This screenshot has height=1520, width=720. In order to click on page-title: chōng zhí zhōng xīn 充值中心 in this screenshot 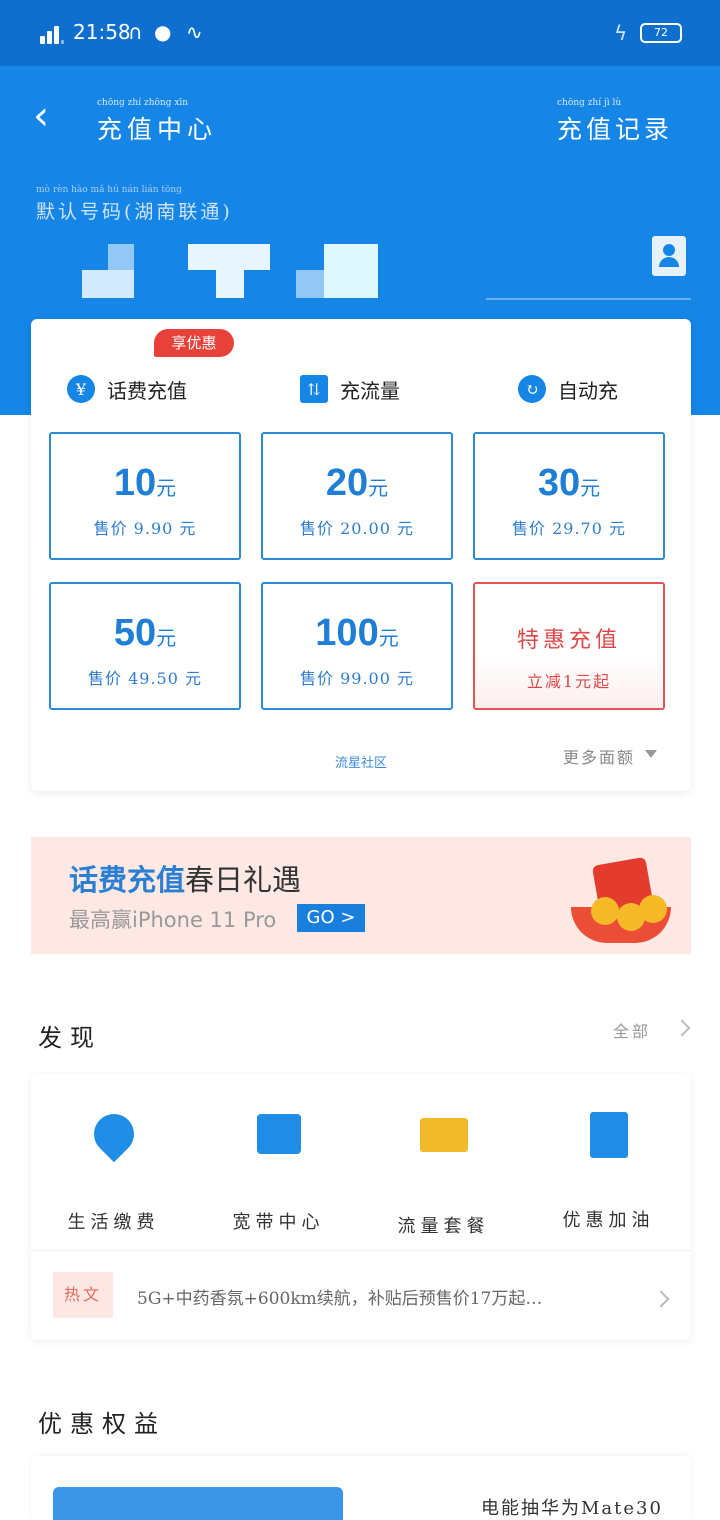, I will do `click(157, 121)`.